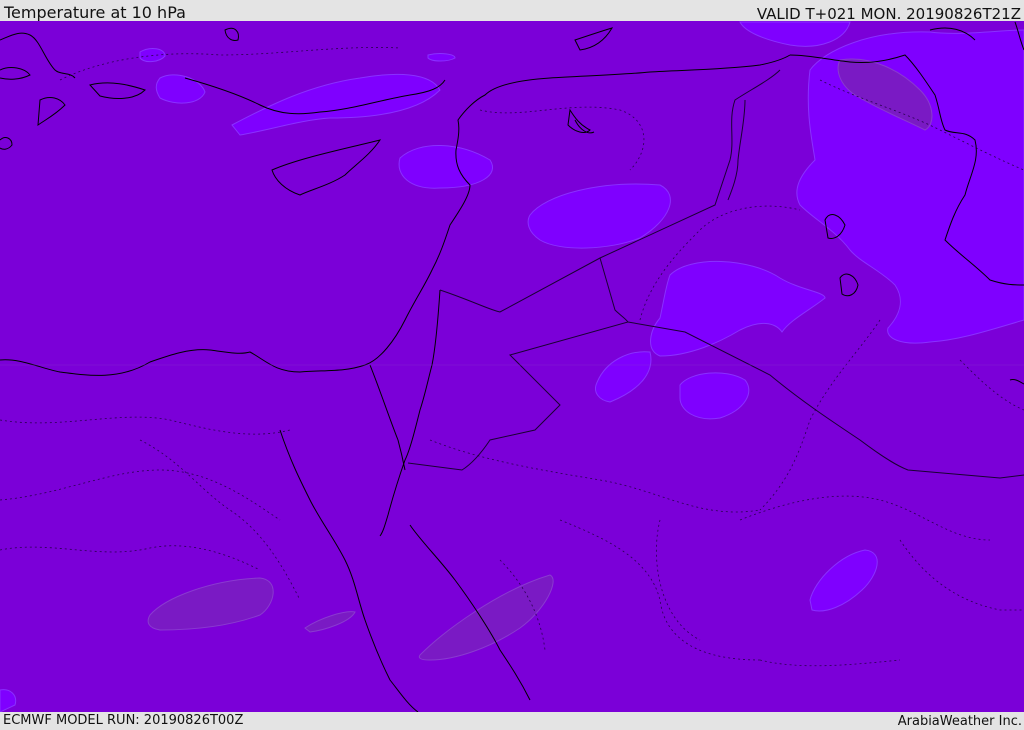  I want to click on credit: ArabiaWeather Inc., so click(959, 721).